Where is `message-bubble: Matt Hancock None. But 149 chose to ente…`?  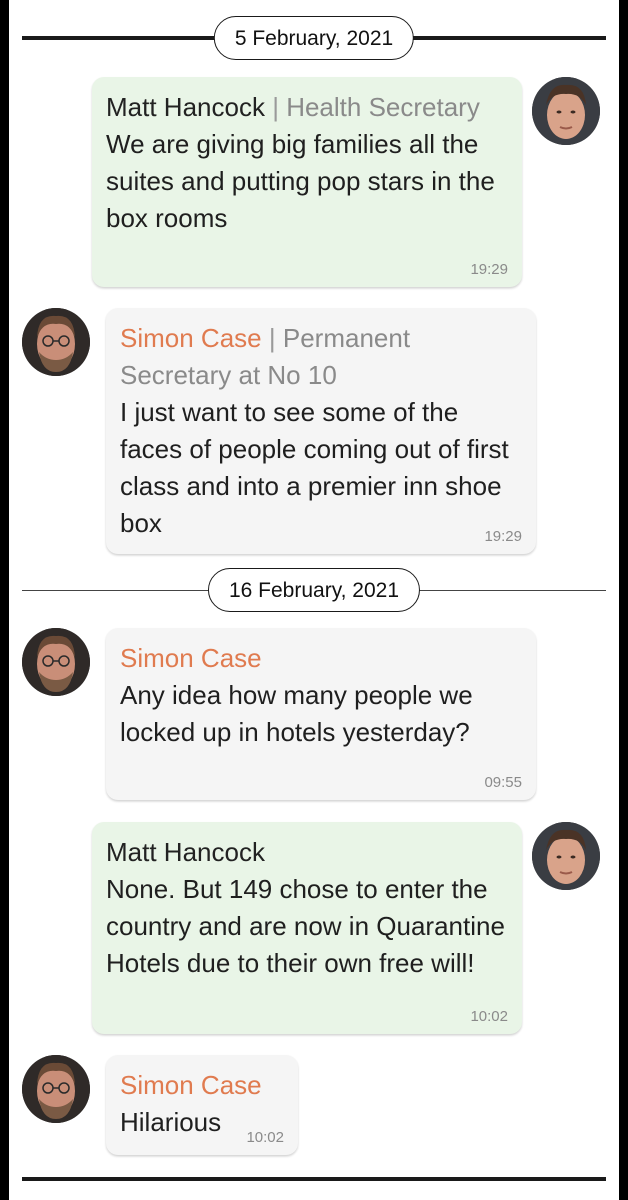
message-bubble: Matt Hancock None. But 149 chose to ente… is located at coordinates (307, 928).